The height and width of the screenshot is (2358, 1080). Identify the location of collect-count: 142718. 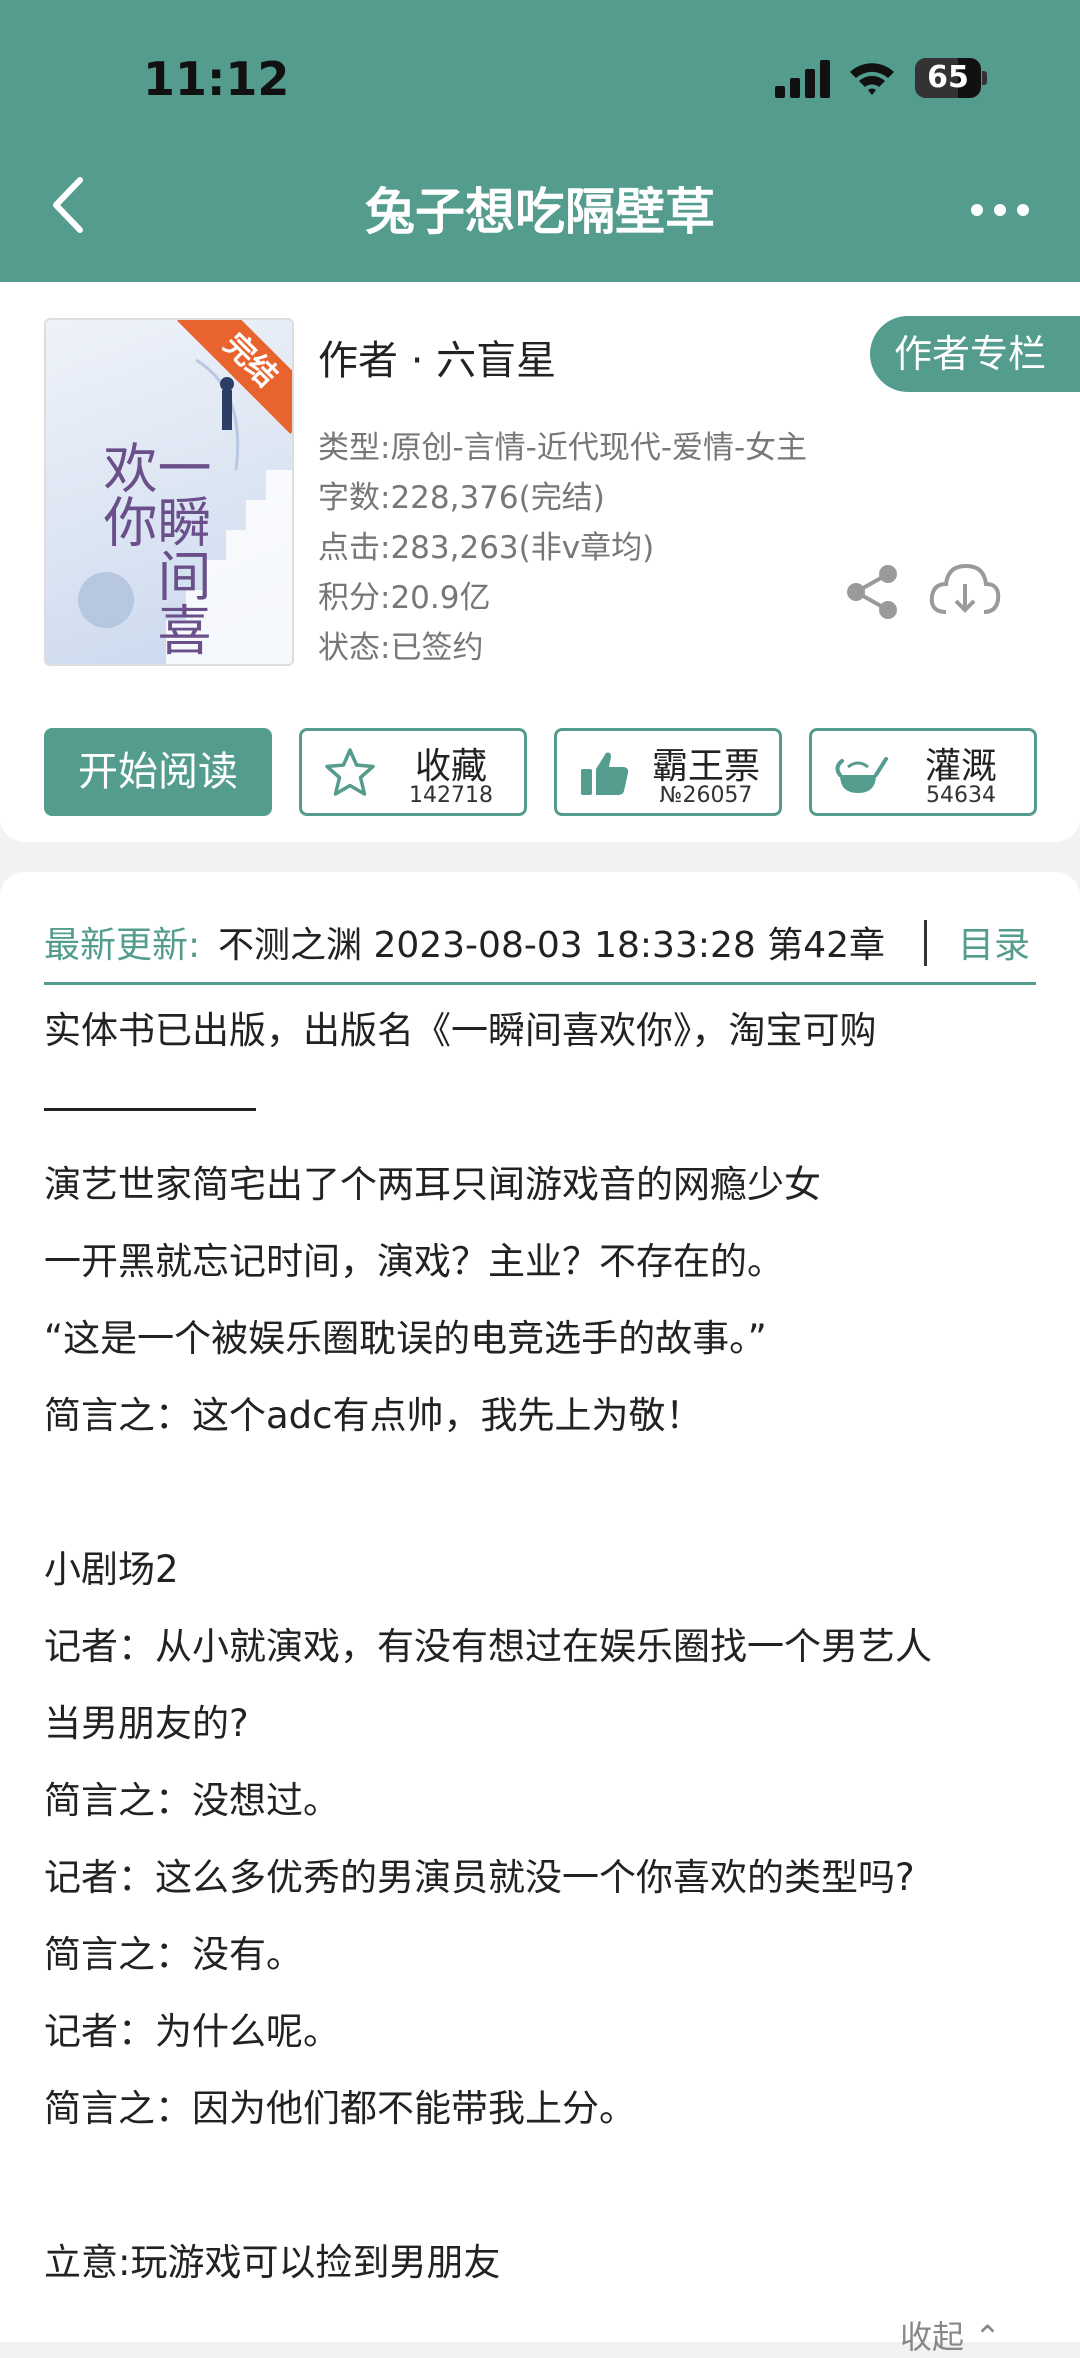
(451, 795).